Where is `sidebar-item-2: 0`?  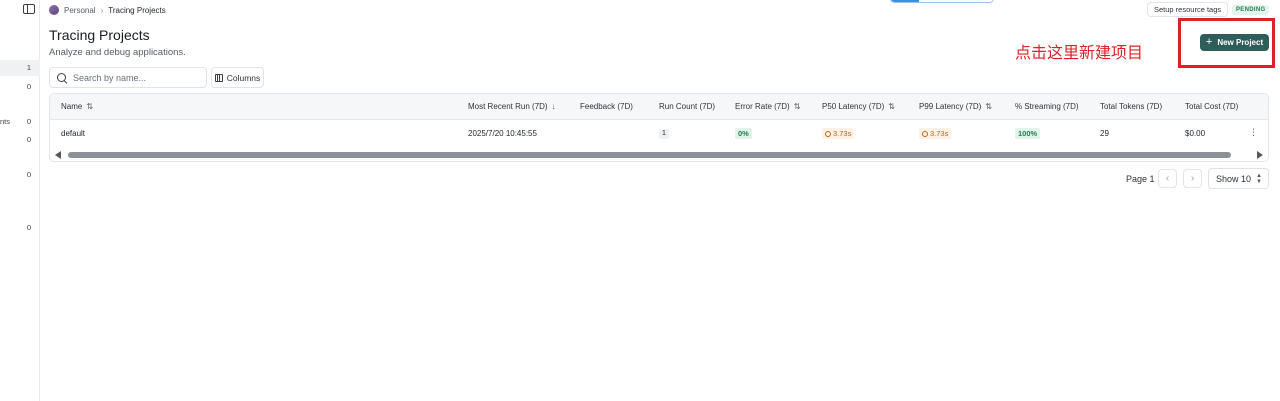 sidebar-item-2: 0 is located at coordinates (20, 87).